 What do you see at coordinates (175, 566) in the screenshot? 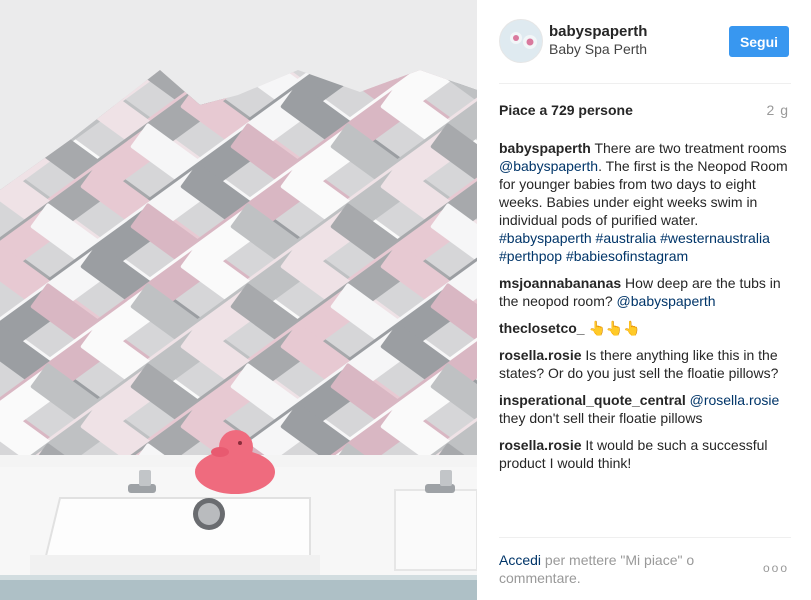
I see `sink-front` at bounding box center [175, 566].